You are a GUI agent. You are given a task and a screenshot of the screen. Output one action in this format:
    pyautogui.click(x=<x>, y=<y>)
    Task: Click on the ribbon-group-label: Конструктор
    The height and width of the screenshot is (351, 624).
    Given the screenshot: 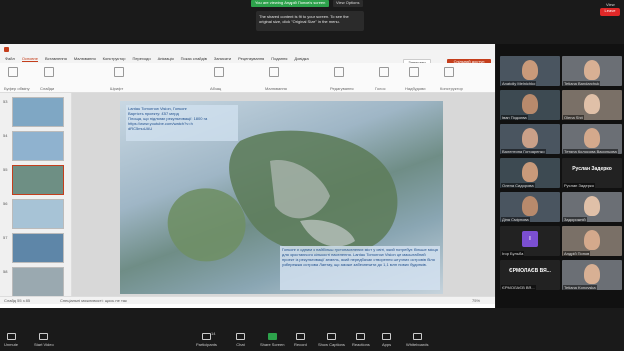 What is the action you would take?
    pyautogui.click(x=451, y=88)
    